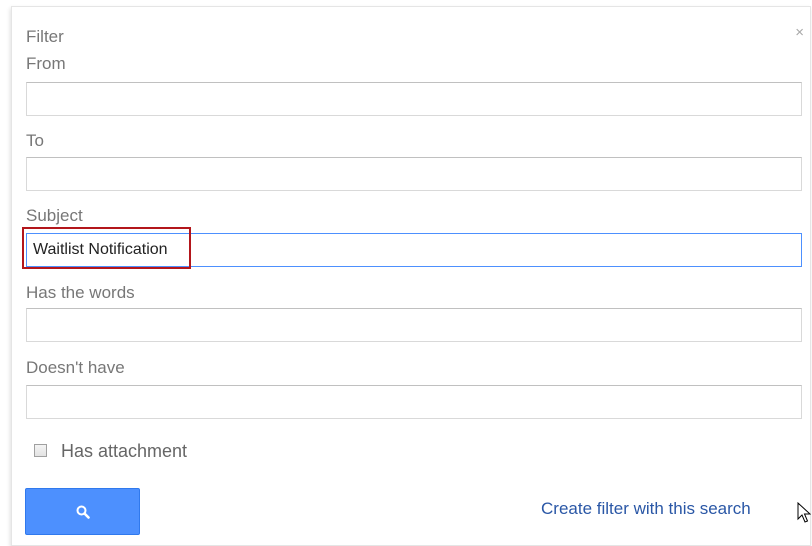 The width and height of the screenshot is (812, 546). What do you see at coordinates (46, 63) in the screenshot?
I see `from-label: From` at bounding box center [46, 63].